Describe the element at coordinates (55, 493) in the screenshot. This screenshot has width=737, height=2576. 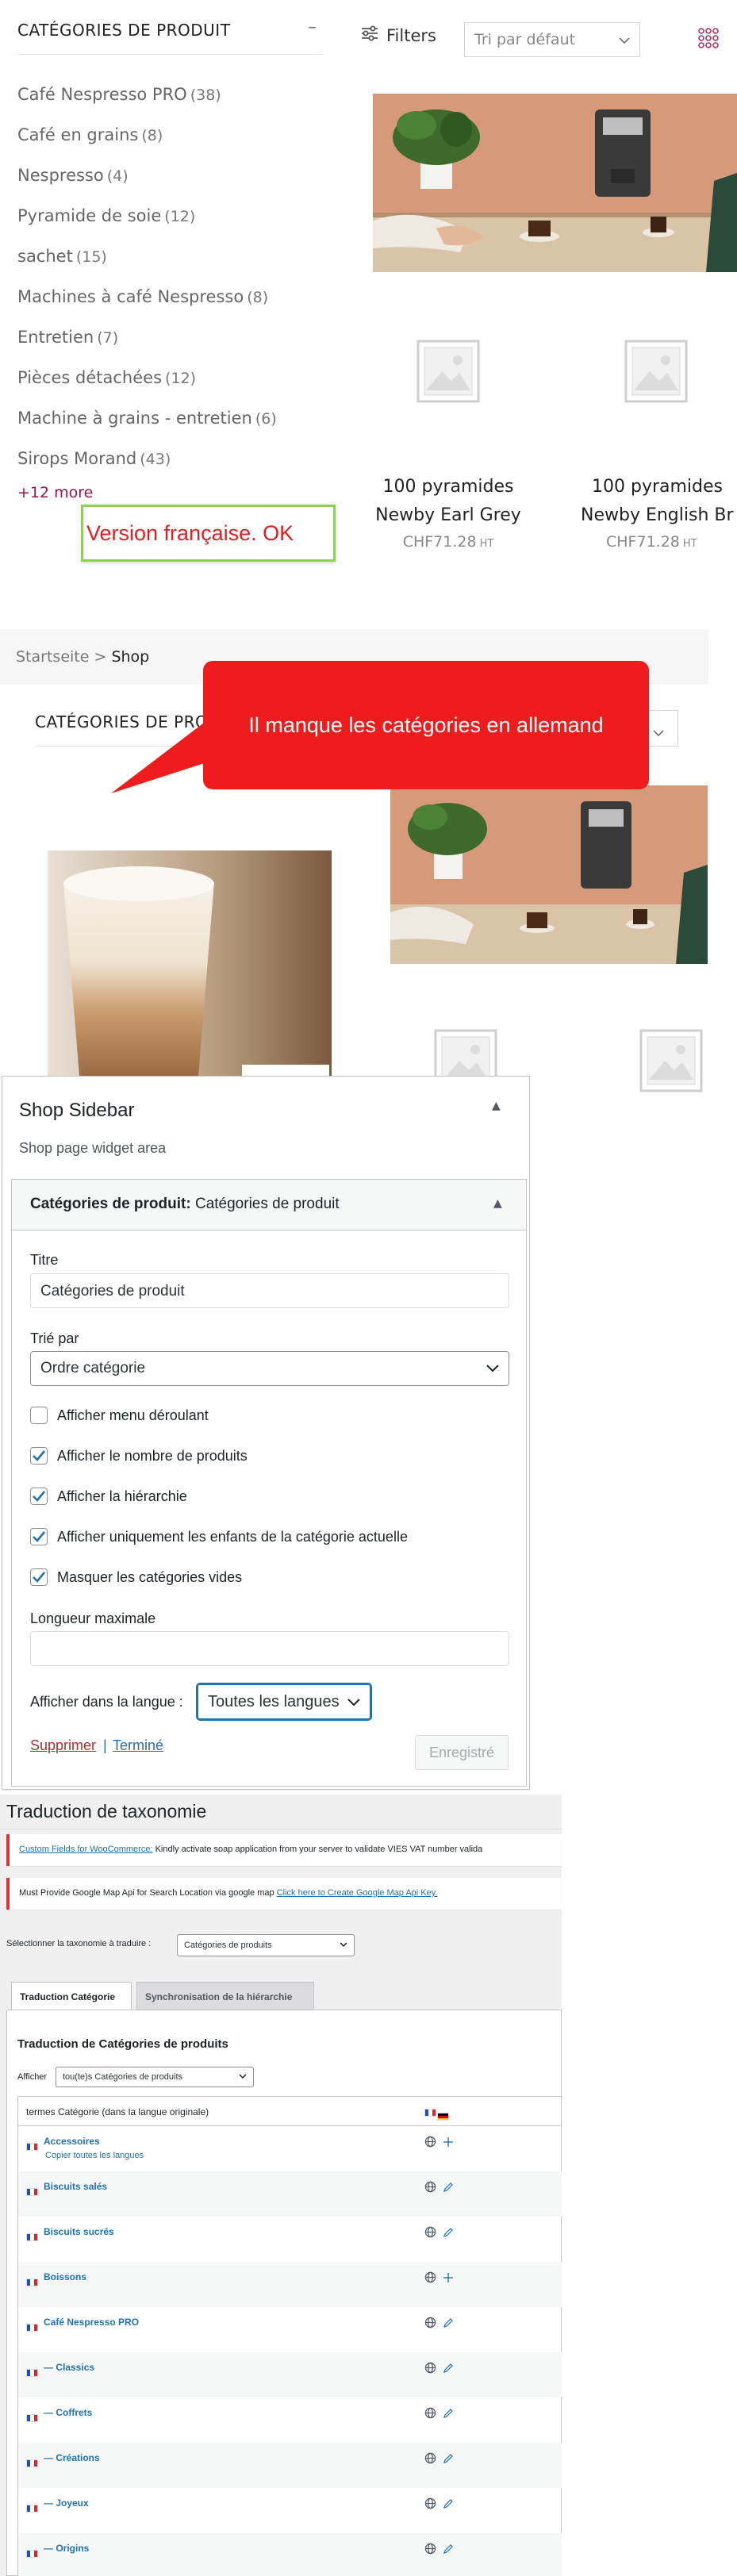
I see `more-categories-link: +12 more` at that location.